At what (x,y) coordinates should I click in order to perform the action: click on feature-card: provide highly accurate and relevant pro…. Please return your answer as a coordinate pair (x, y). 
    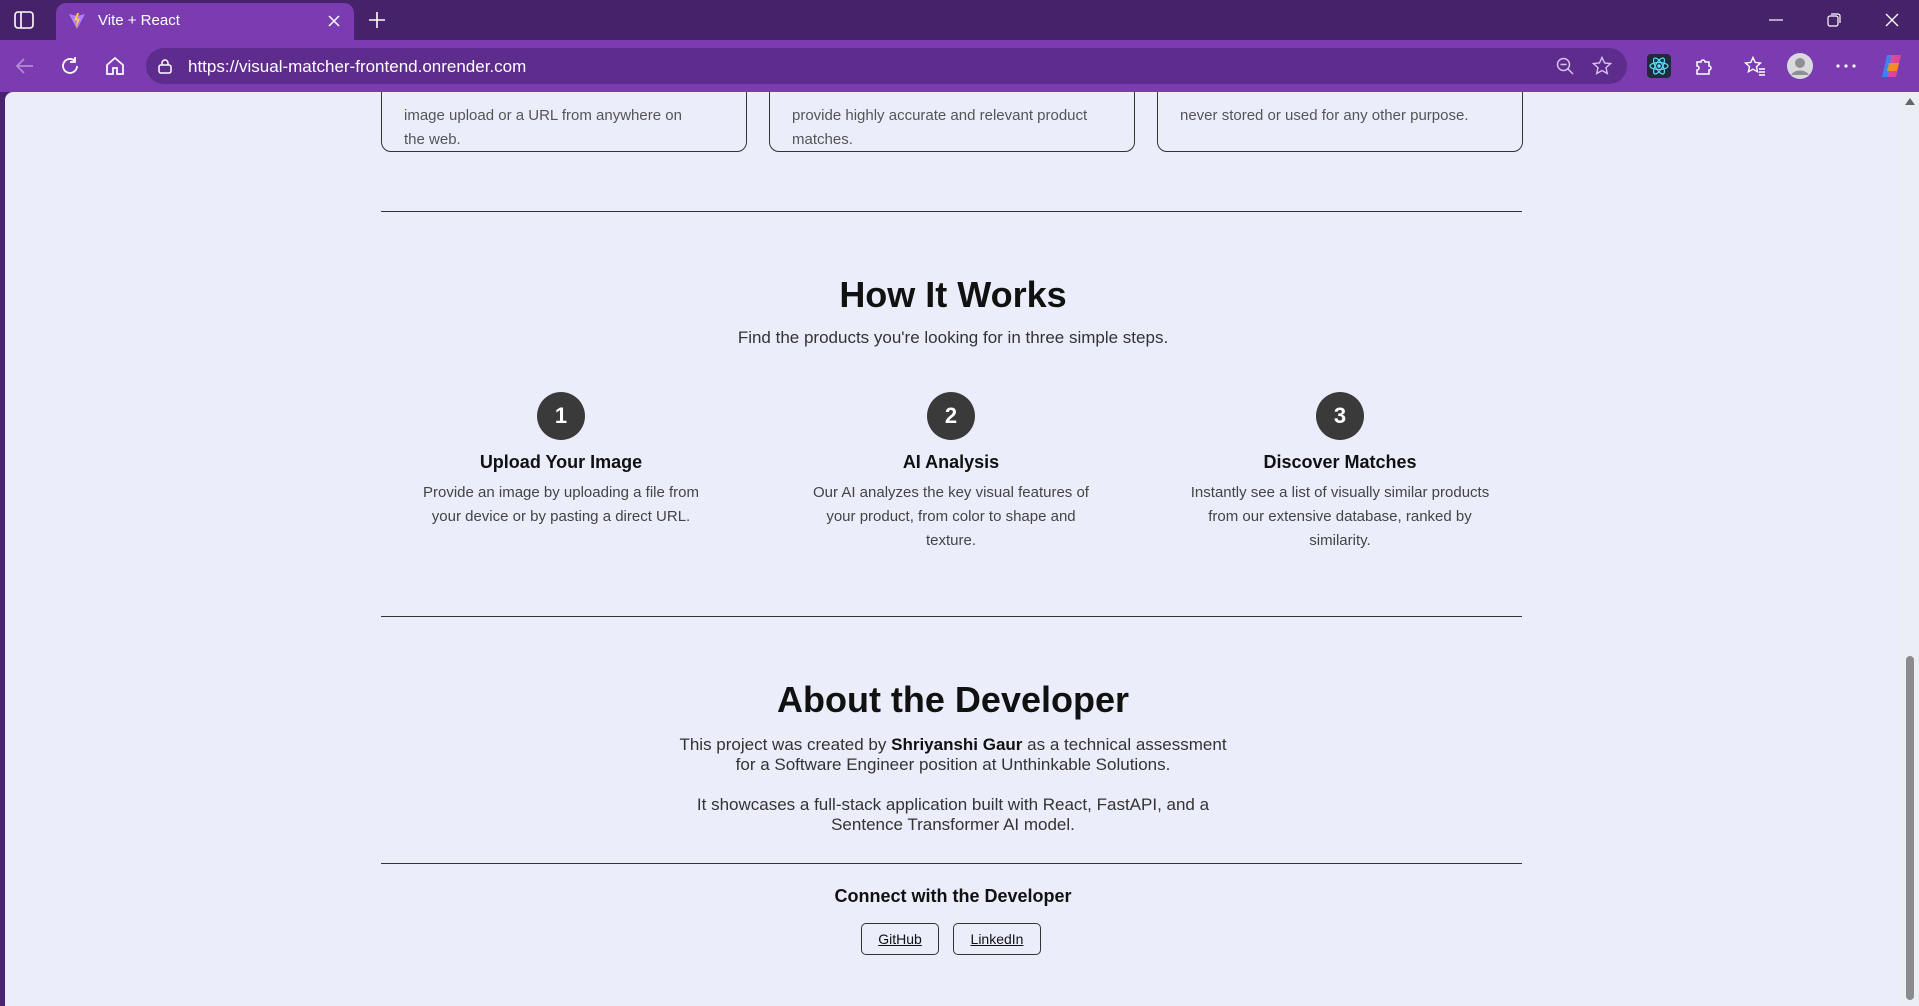
    Looking at the image, I should click on (952, 122).